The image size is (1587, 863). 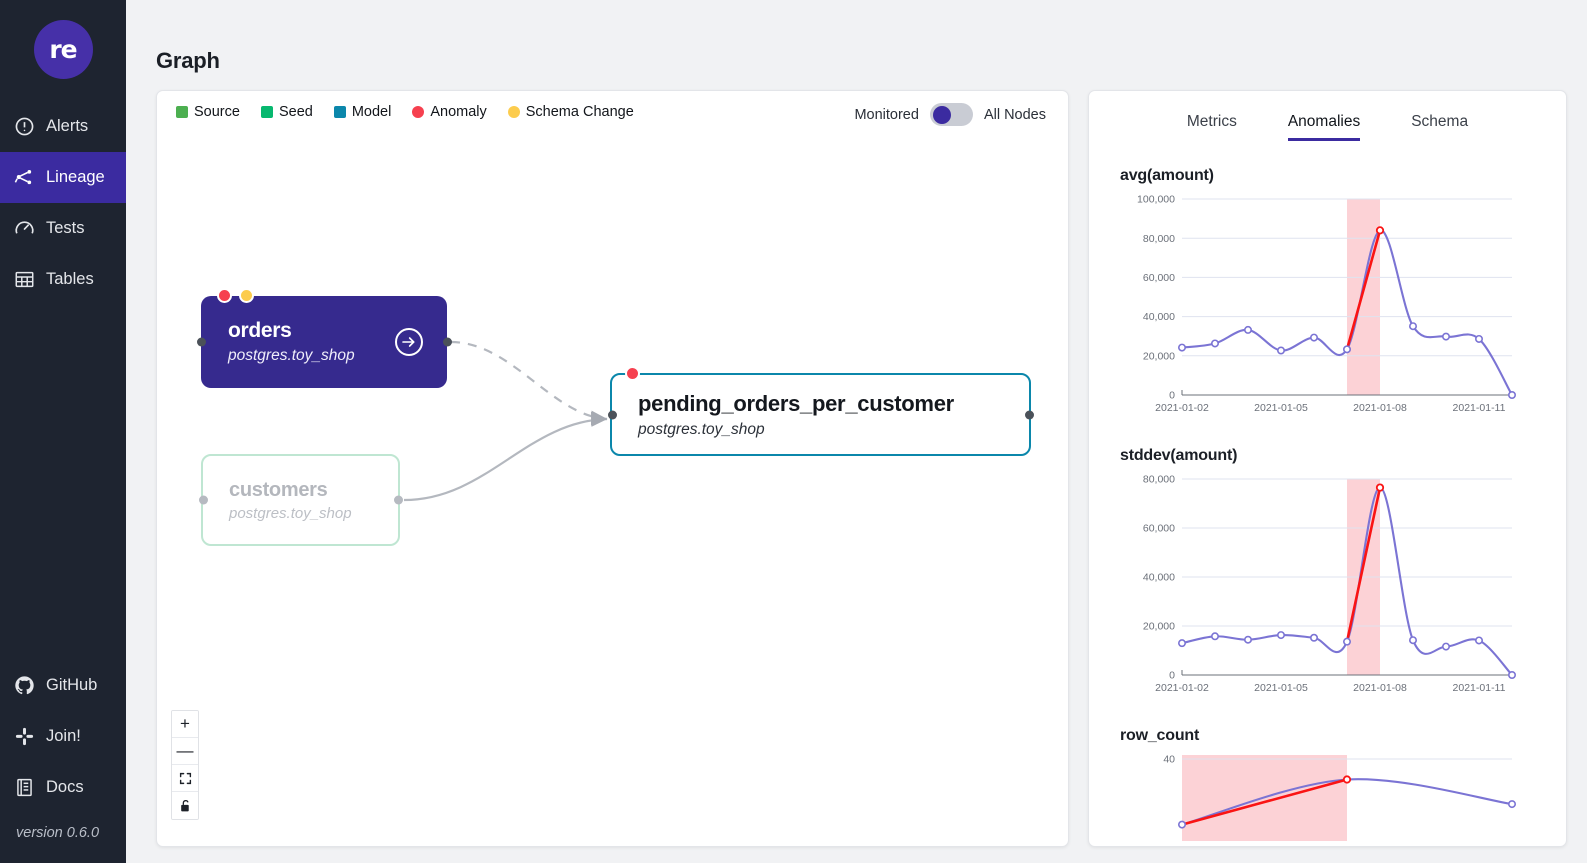 I want to click on sidebar-item-label: Lineage, so click(x=75, y=177).